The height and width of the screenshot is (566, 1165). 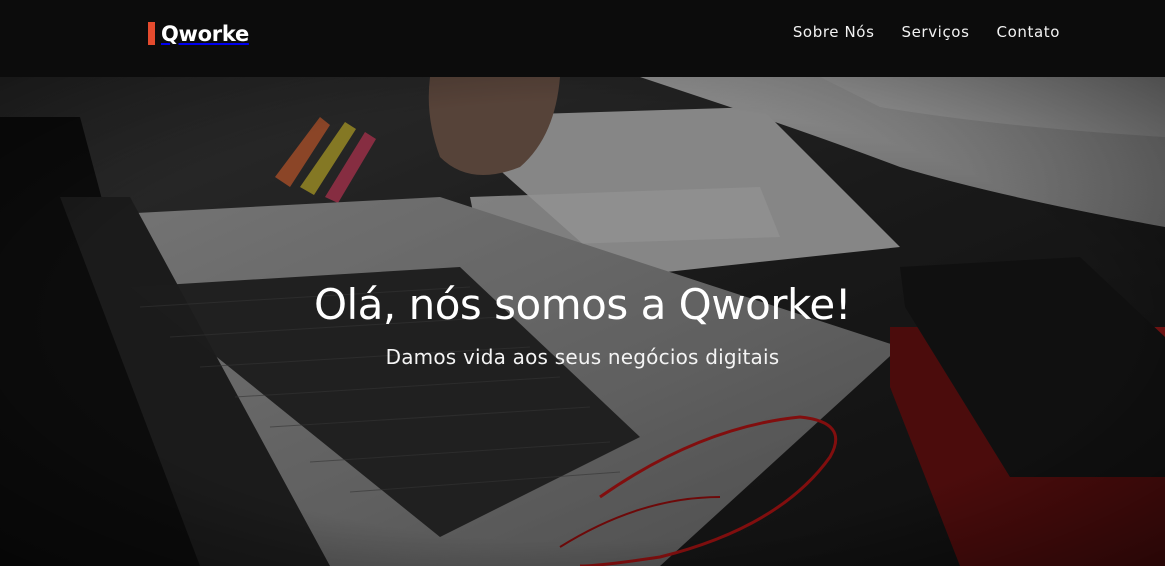 I want to click on nav-item-servicos: Serviços, so click(x=935, y=32).